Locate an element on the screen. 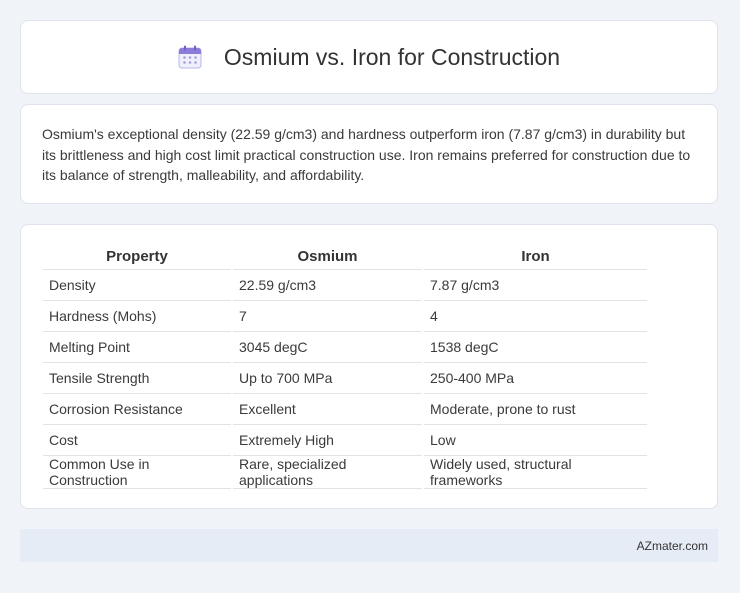 The width and height of the screenshot is (740, 593). osmium-cell: 22.59 g/cm3 is located at coordinates (327, 285).